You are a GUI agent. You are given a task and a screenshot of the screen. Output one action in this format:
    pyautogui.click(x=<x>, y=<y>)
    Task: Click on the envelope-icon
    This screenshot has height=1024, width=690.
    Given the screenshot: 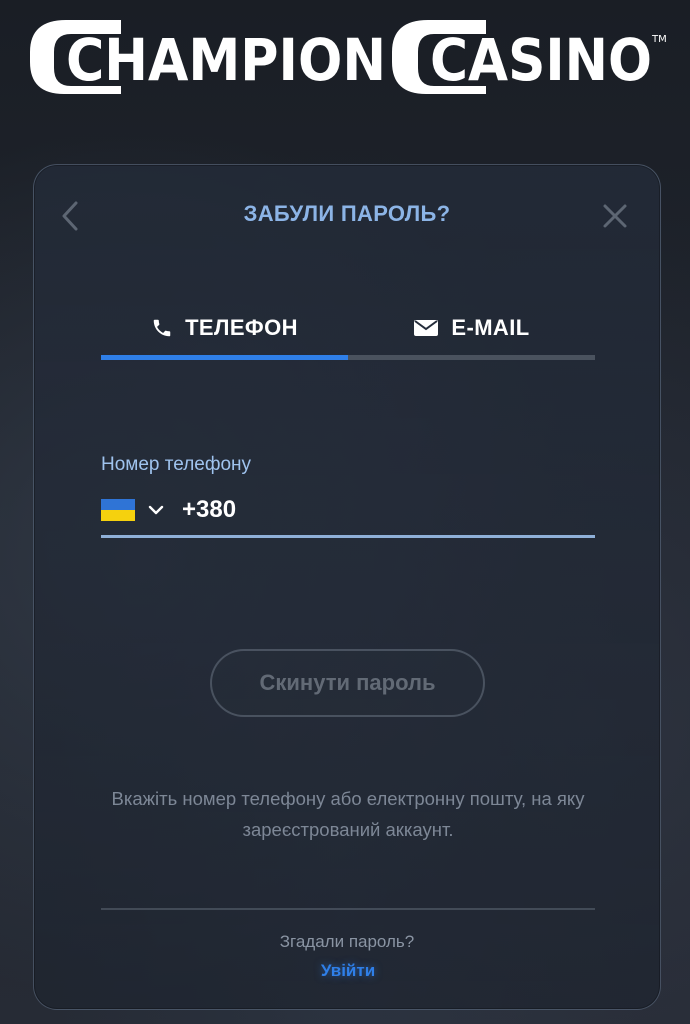 What is the action you would take?
    pyautogui.click(x=426, y=328)
    